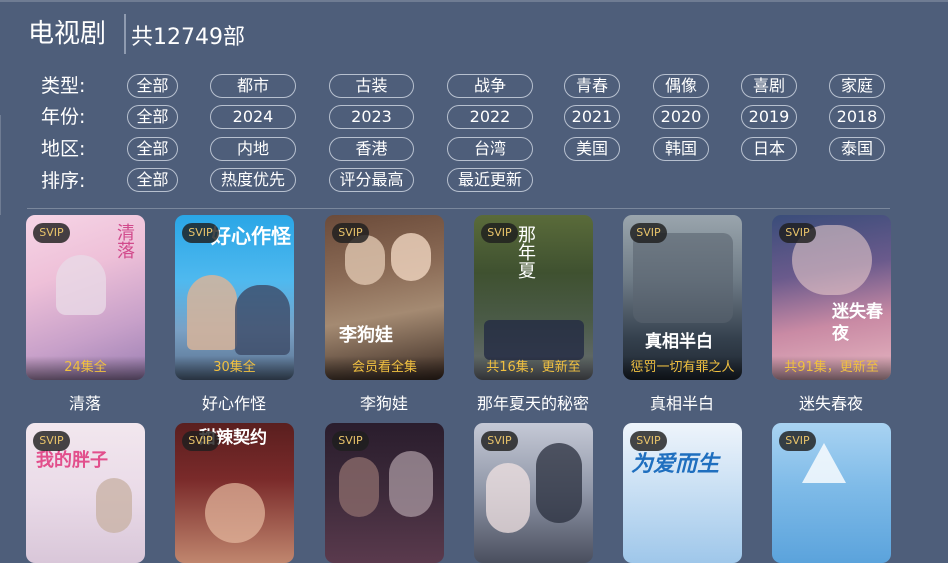 The width and height of the screenshot is (948, 563). I want to click on chip-sort-rating: 评分最高, so click(371, 180).